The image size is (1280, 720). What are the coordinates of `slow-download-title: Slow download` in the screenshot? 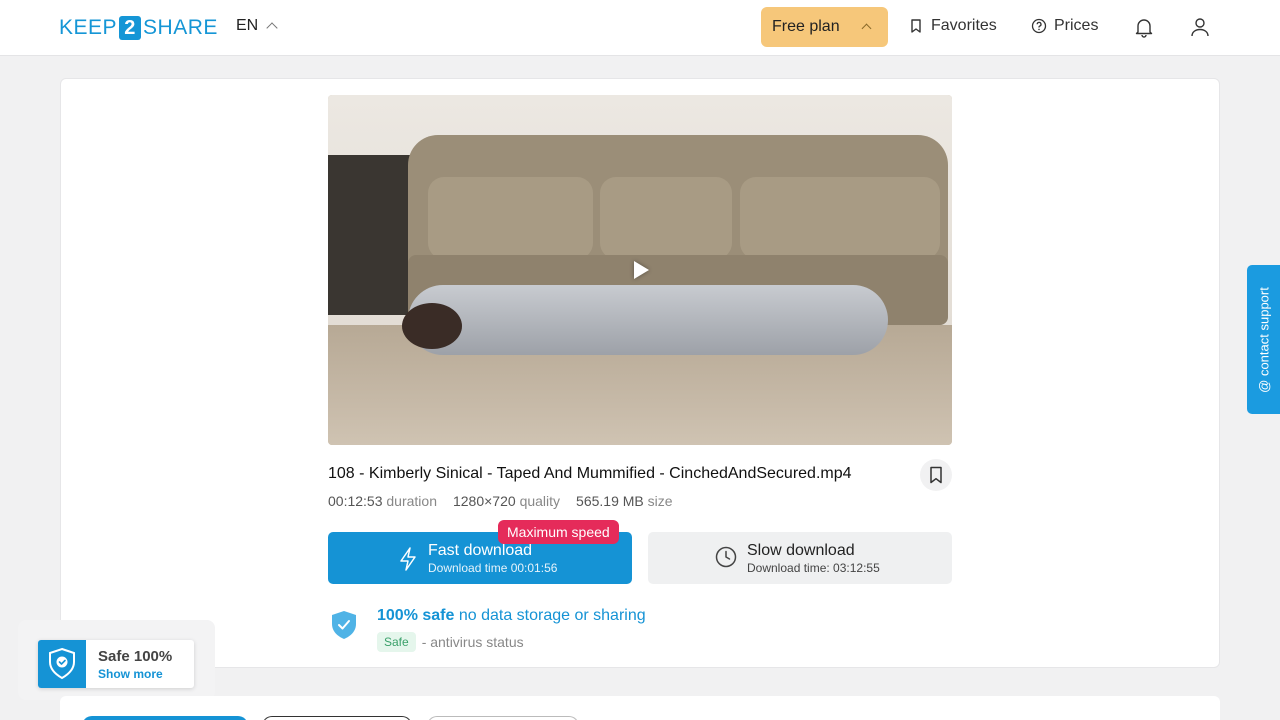 It's located at (801, 550).